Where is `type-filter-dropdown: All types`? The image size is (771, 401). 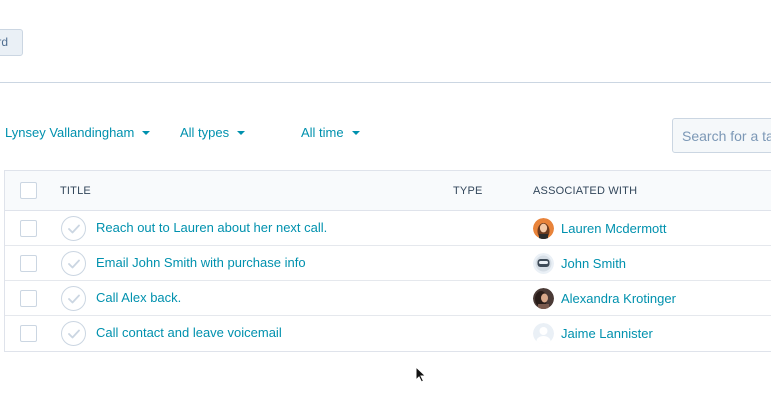
type-filter-dropdown: All types is located at coordinates (213, 132).